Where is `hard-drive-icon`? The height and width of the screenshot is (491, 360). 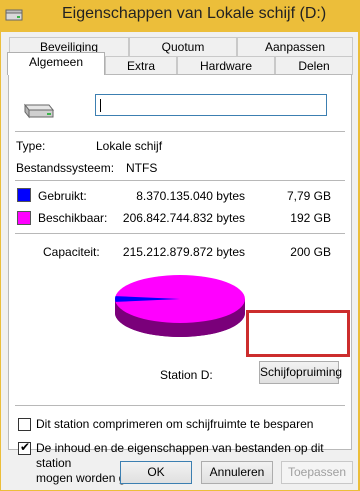 hard-drive-icon is located at coordinates (39, 111).